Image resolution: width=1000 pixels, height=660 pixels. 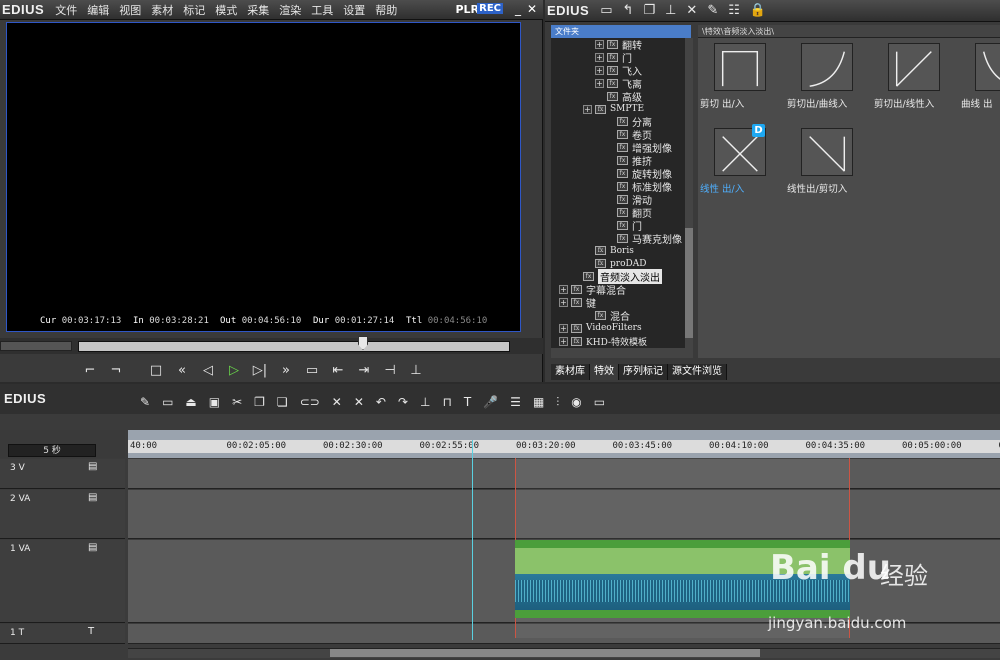 I want to click on folder-icon: ▭, so click(x=606, y=10).